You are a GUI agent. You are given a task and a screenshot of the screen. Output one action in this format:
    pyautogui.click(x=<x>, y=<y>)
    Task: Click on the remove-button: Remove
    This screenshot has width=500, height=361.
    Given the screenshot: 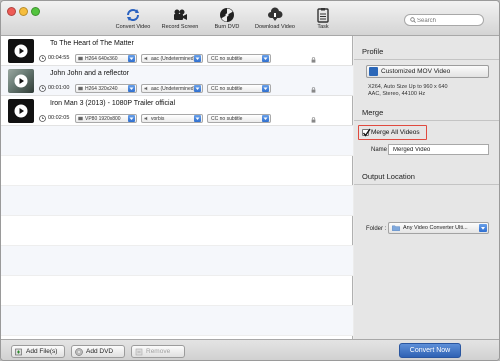 What is the action you would take?
    pyautogui.click(x=158, y=351)
    